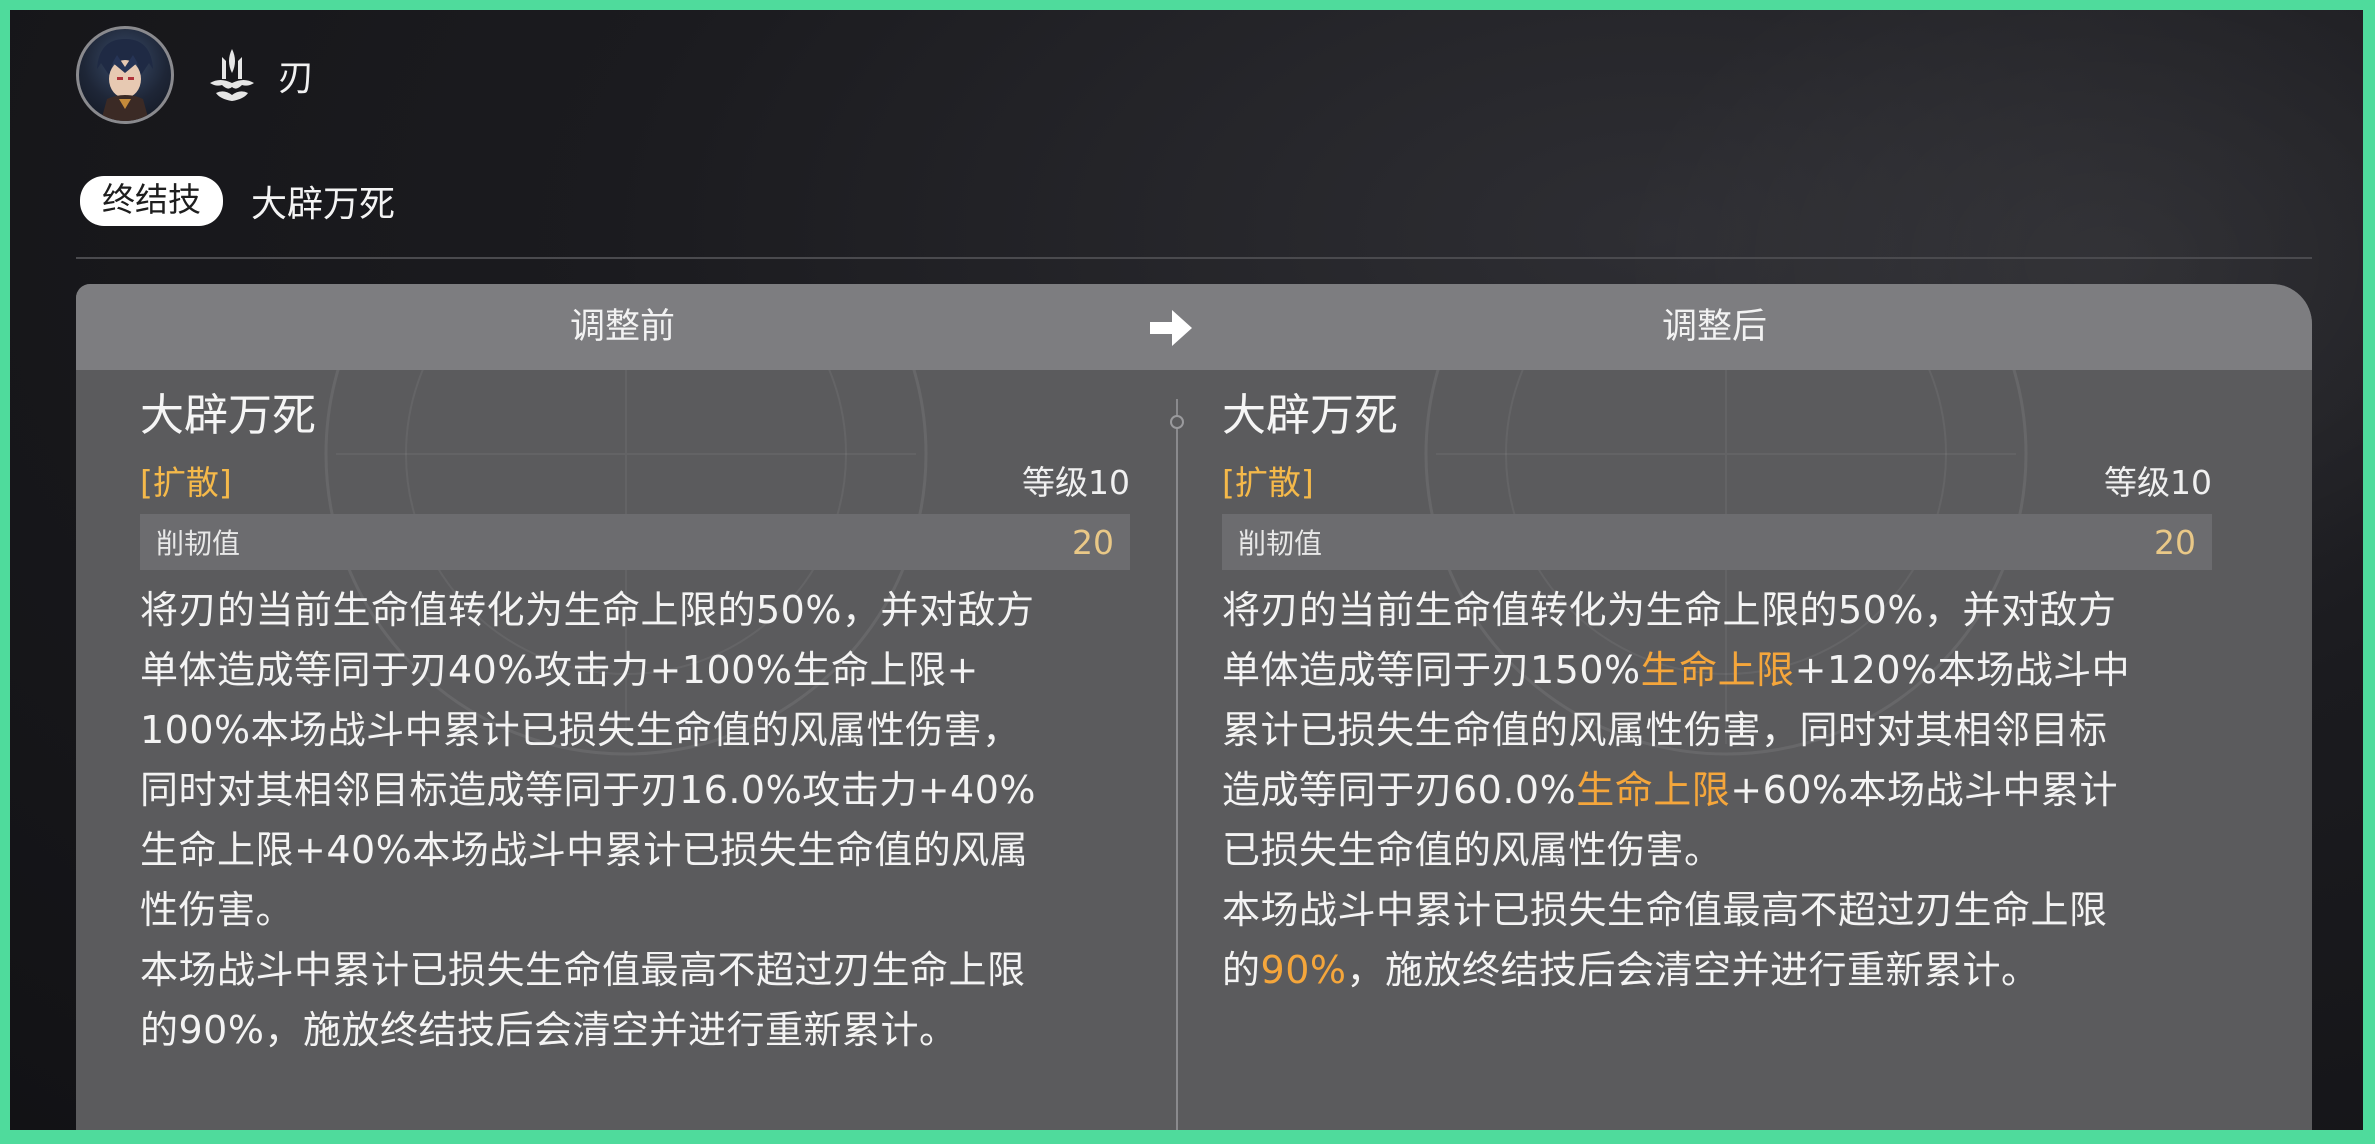 The width and height of the screenshot is (2375, 1144). I want to click on comparison-header: 调整前 调整后, so click(1194, 327).